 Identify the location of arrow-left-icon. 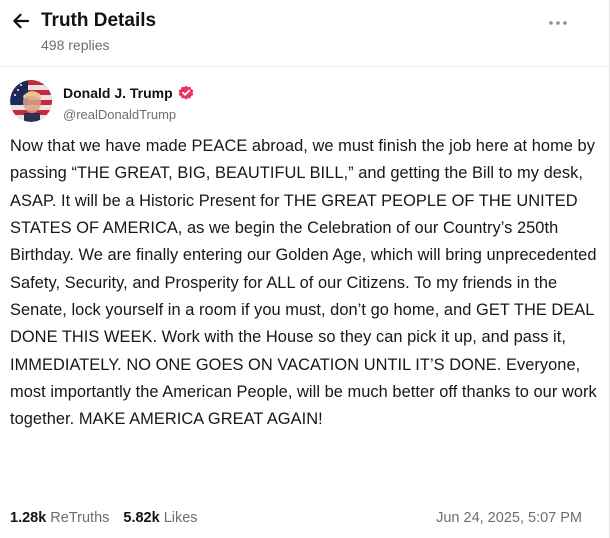
(21, 21).